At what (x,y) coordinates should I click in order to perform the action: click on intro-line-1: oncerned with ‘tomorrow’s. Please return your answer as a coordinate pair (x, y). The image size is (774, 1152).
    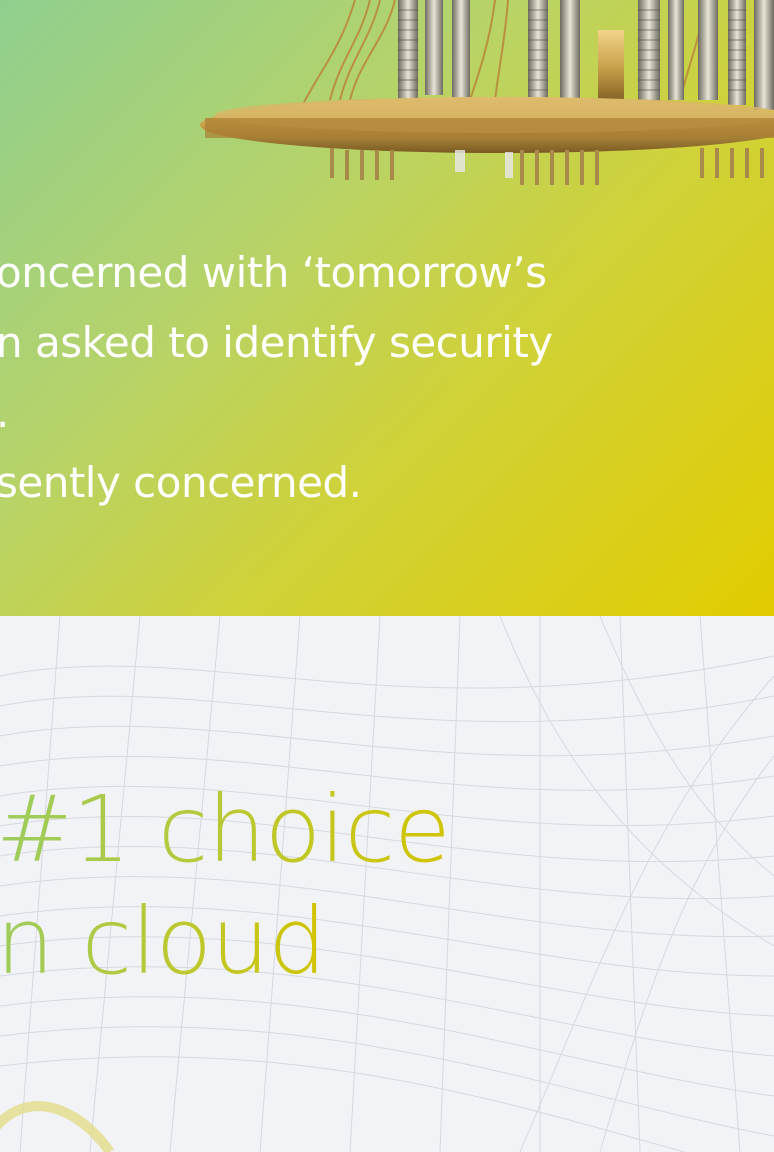
    Looking at the image, I should click on (273, 272).